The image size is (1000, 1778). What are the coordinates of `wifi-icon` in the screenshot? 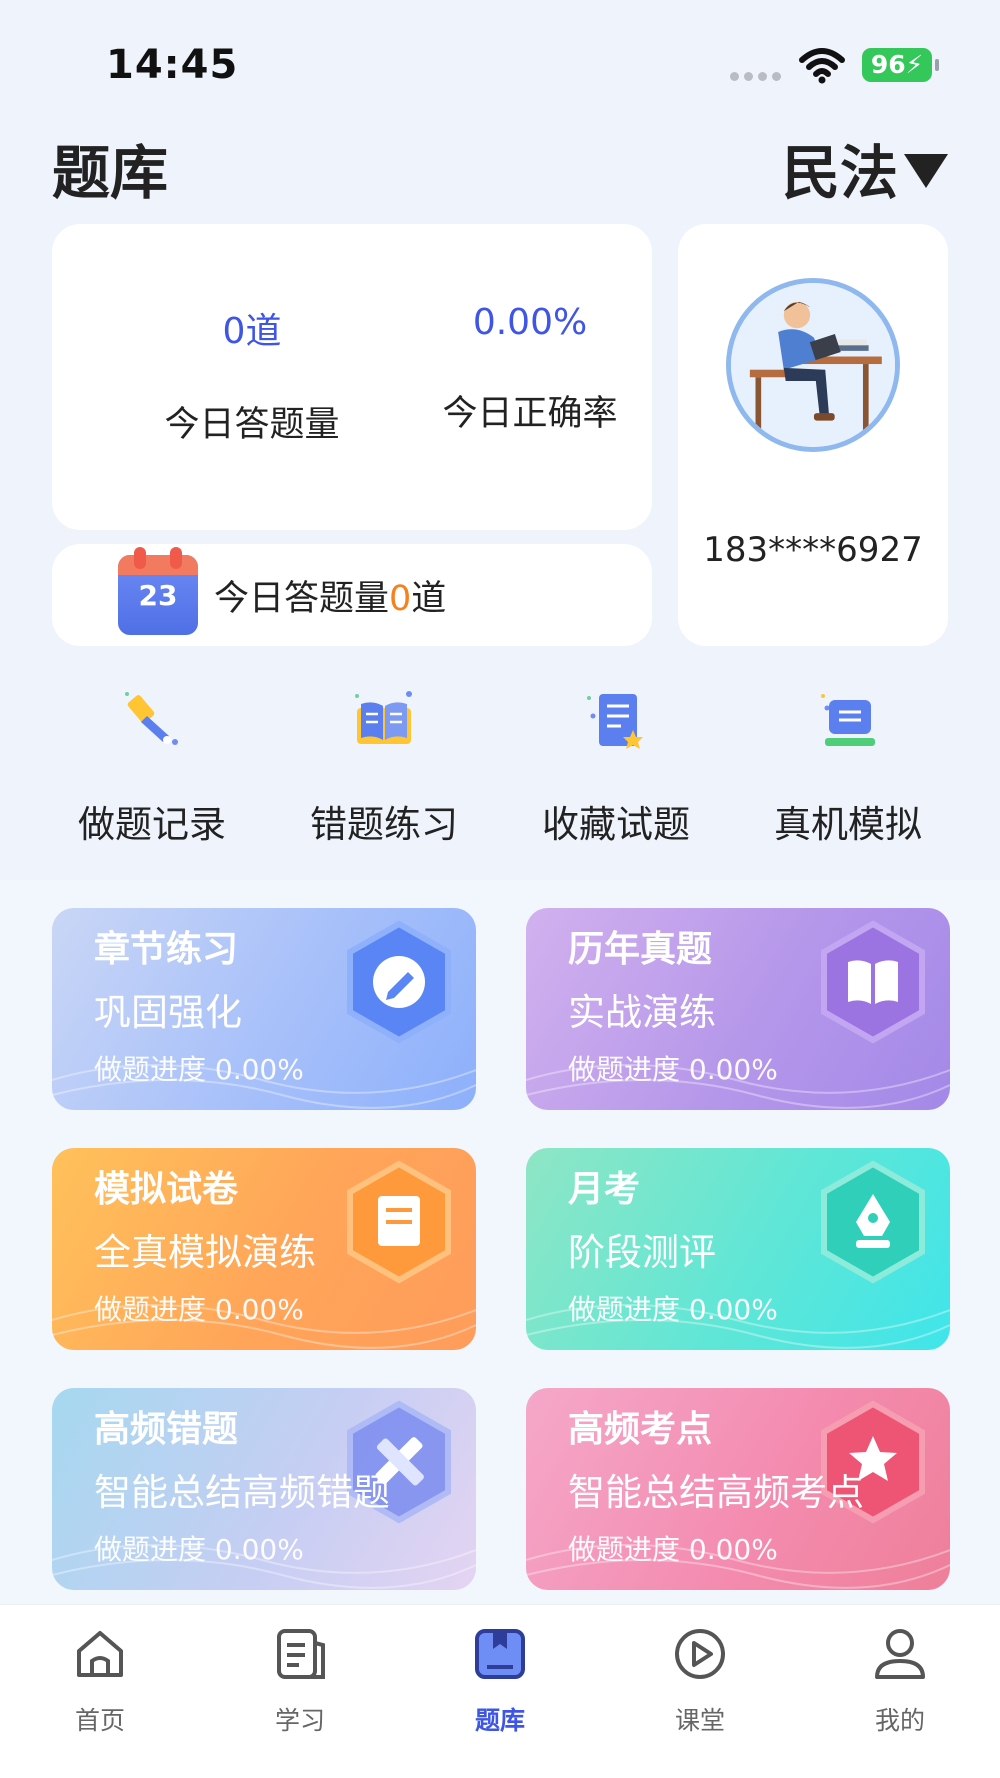 It's located at (822, 66).